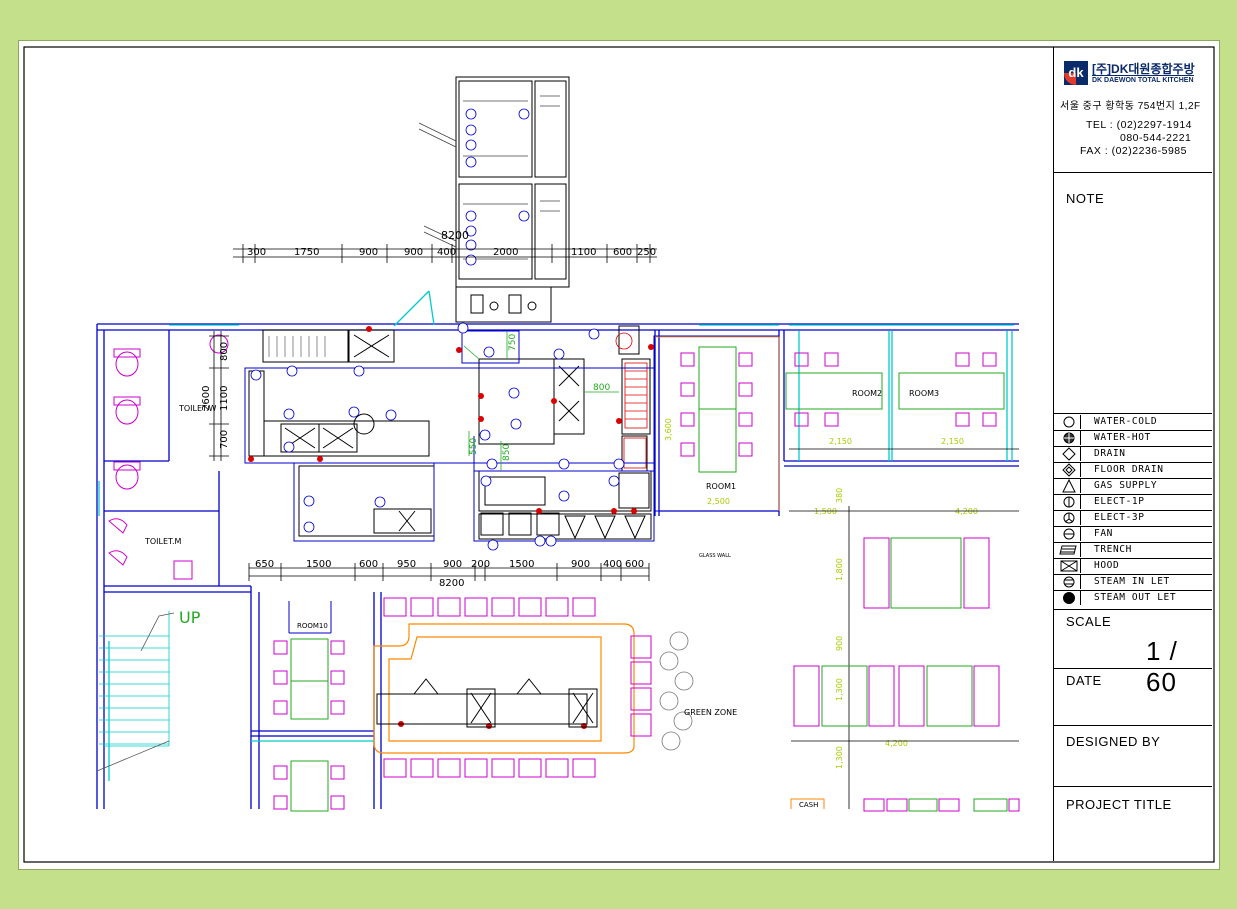 This screenshot has width=1237, height=909. Describe the element at coordinates (583, 252) in the screenshot. I see `dim-top-seg: 1100` at that location.